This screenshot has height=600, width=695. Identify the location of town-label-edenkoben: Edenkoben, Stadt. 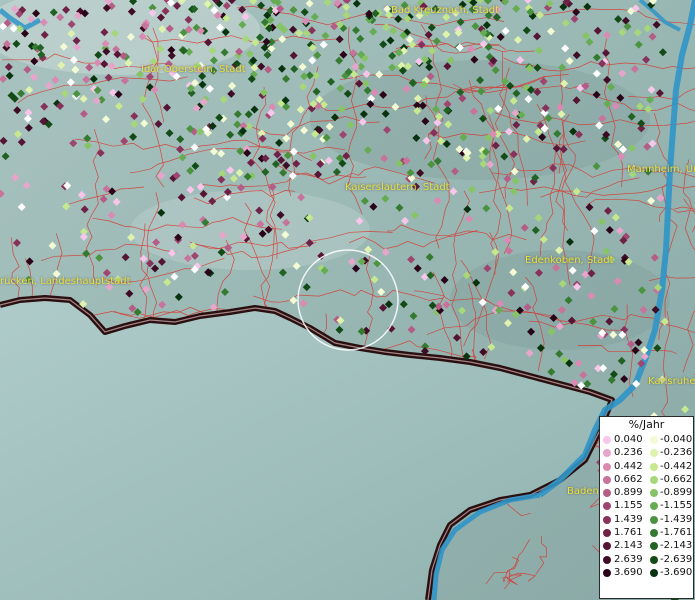
(569, 260).